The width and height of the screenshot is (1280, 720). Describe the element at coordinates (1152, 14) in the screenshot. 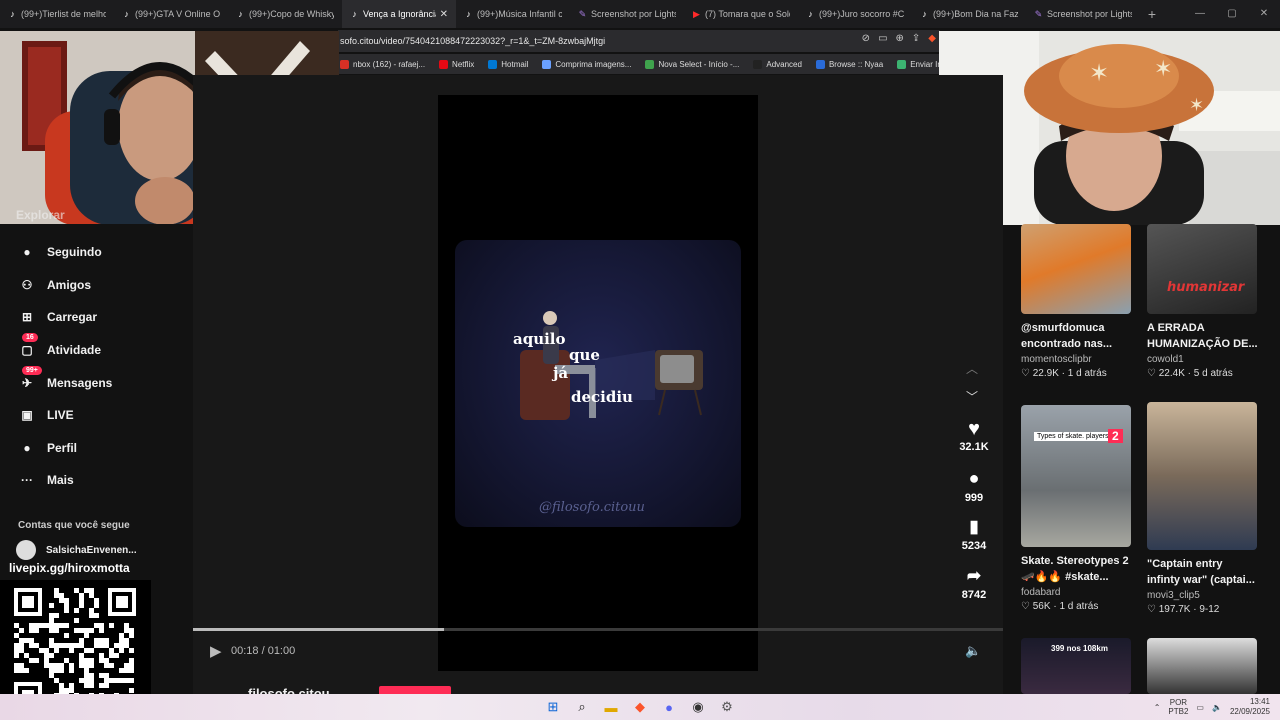

I see `new-tab-button: +` at that location.